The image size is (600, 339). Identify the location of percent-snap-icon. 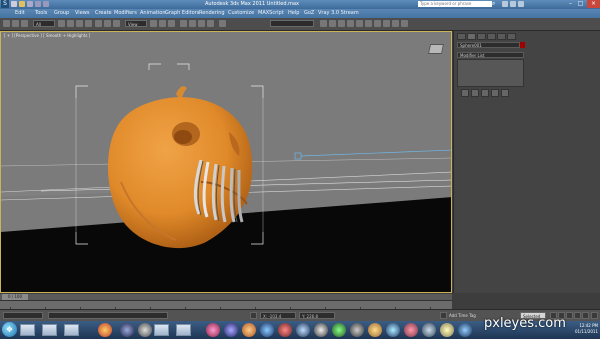
(201, 23).